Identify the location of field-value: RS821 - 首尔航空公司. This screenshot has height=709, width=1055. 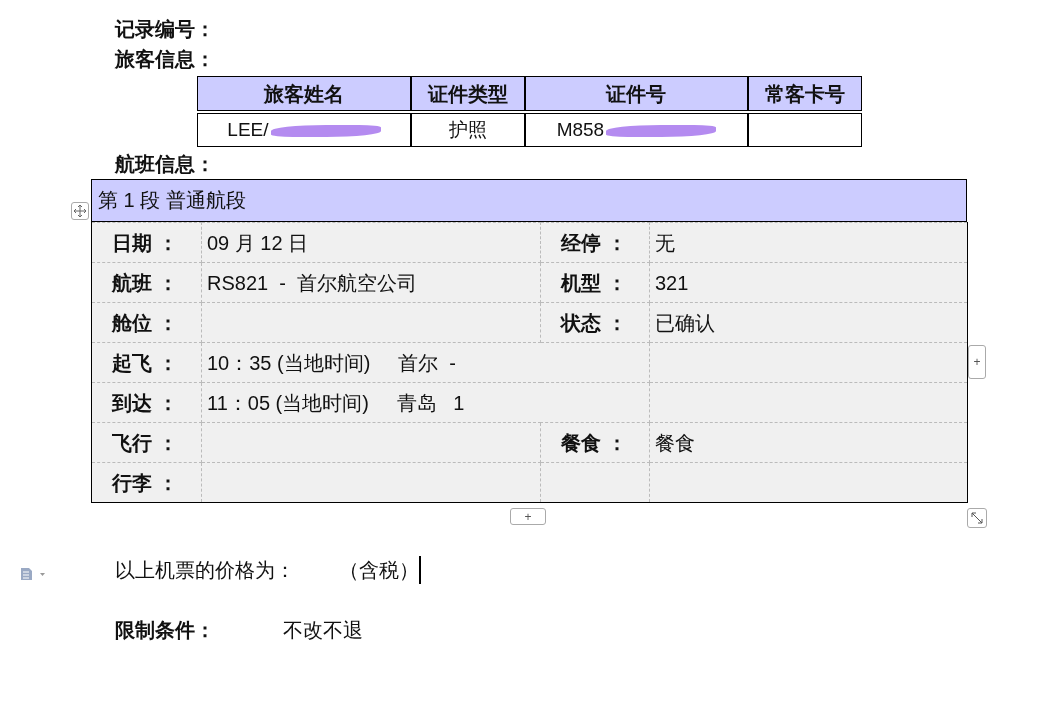
(371, 282).